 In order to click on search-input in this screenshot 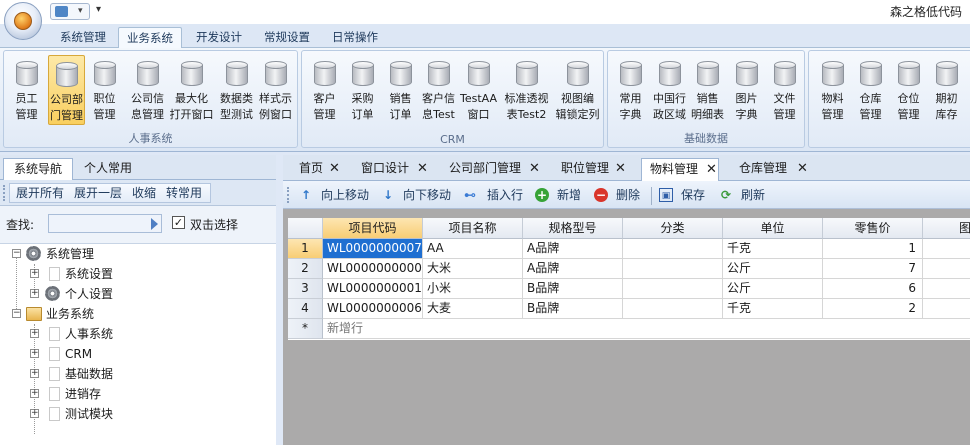, I will do `click(105, 223)`.